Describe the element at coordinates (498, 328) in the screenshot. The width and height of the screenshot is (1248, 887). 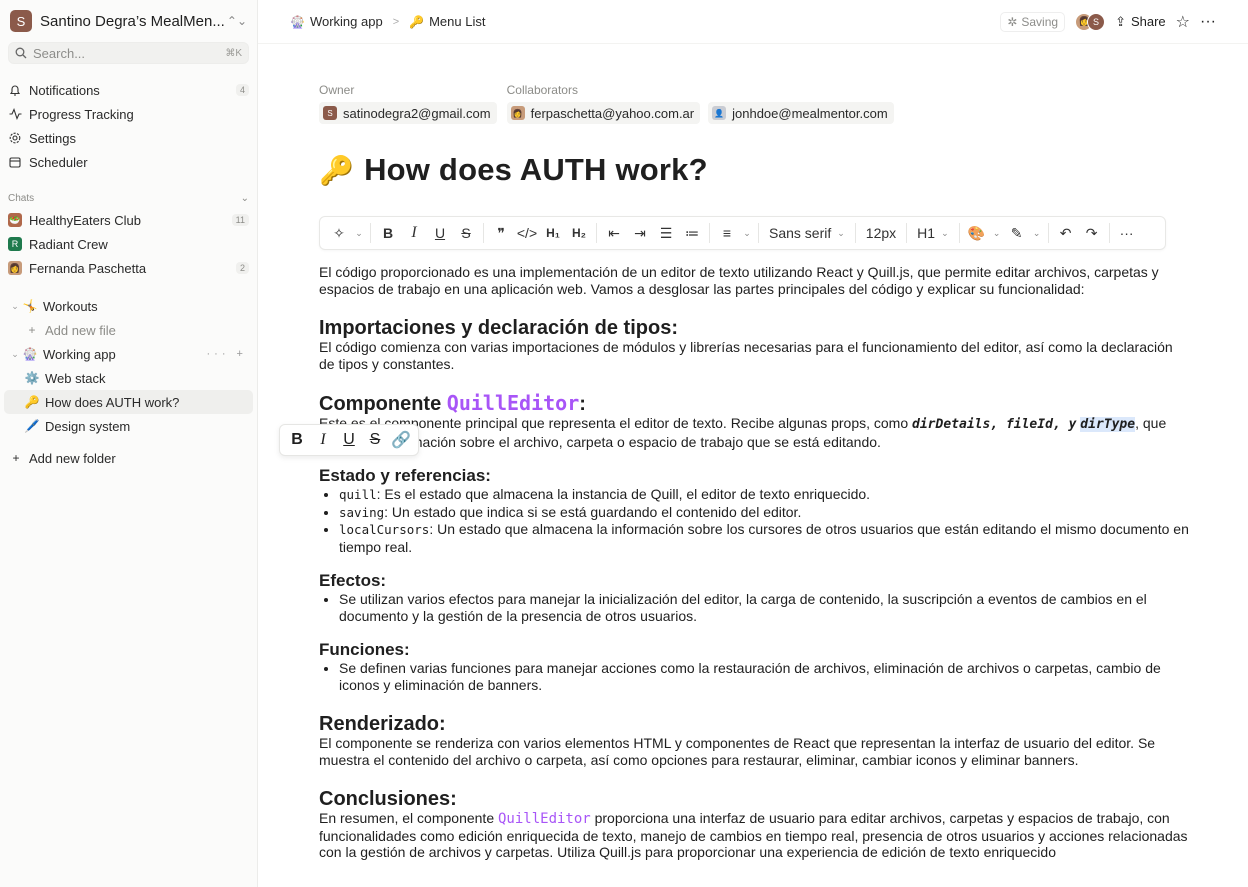
I see `heading: Importaciones y declaración de tipos:` at that location.